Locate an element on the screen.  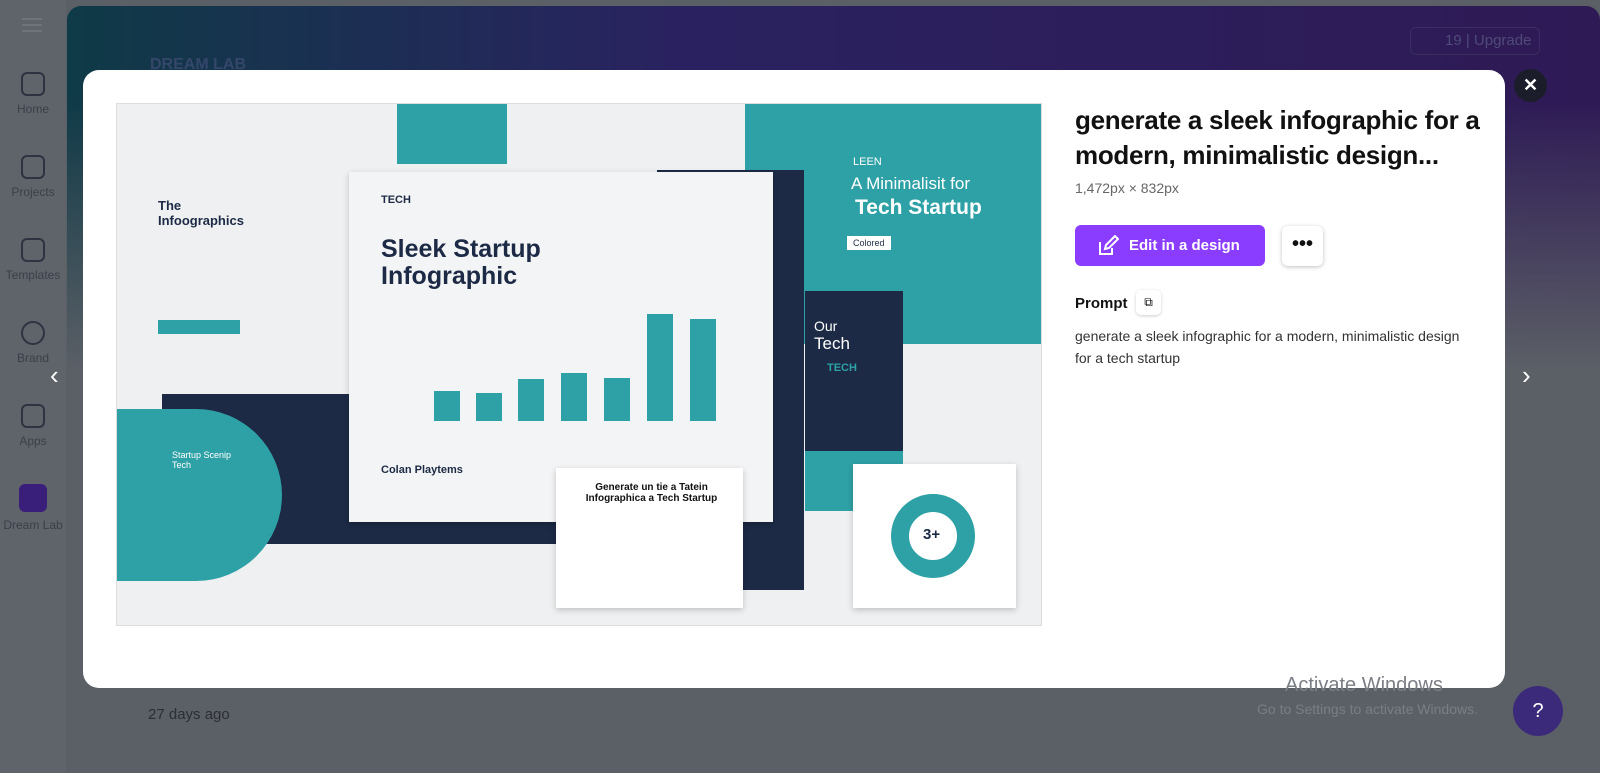
more-options-button: ••• is located at coordinates (1302, 246).